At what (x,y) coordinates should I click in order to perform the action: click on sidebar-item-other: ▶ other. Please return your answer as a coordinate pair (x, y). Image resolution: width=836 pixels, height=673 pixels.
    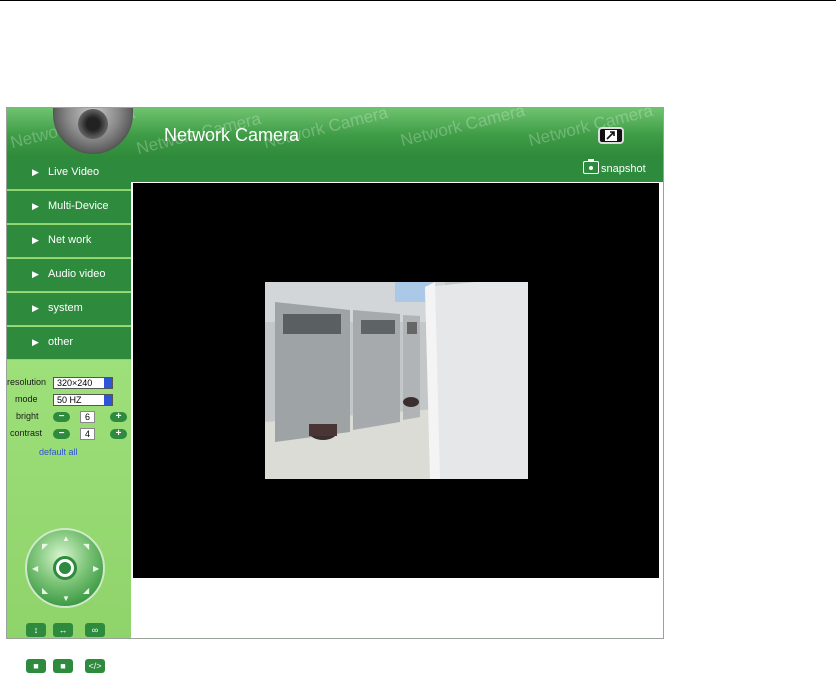
    Looking at the image, I should click on (69, 343).